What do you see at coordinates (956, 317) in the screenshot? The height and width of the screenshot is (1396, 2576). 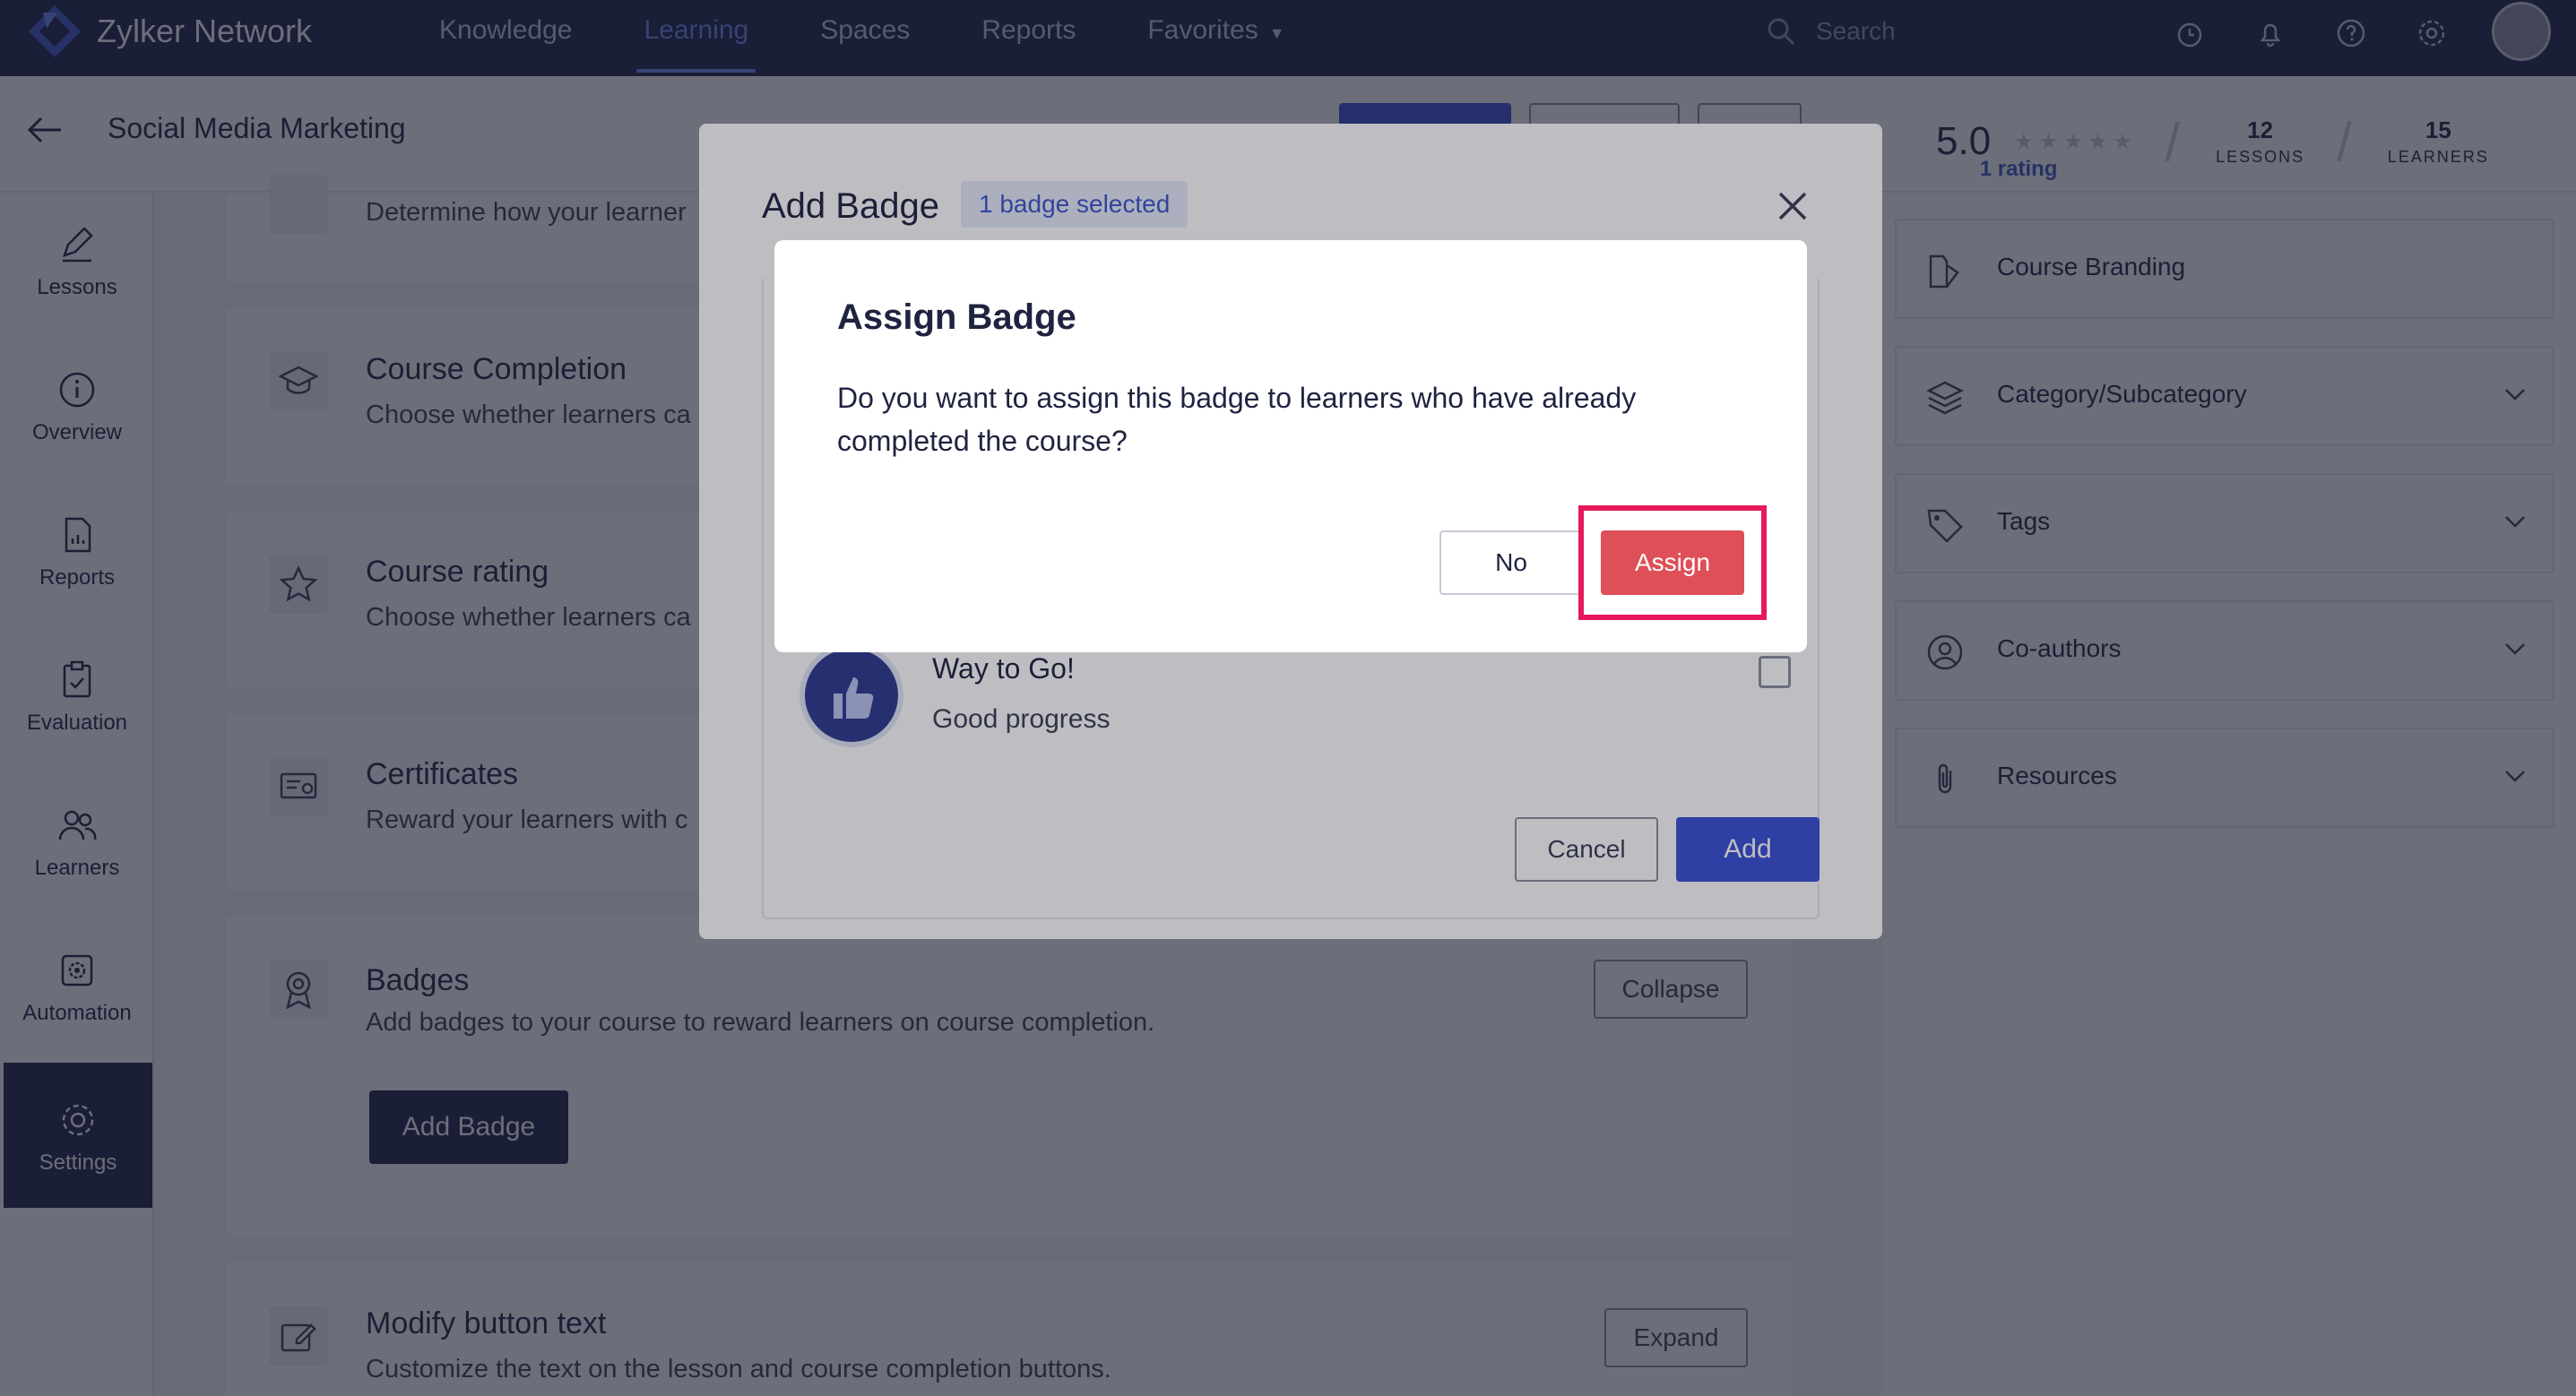 I see `dialog-title: Assign Badge` at bounding box center [956, 317].